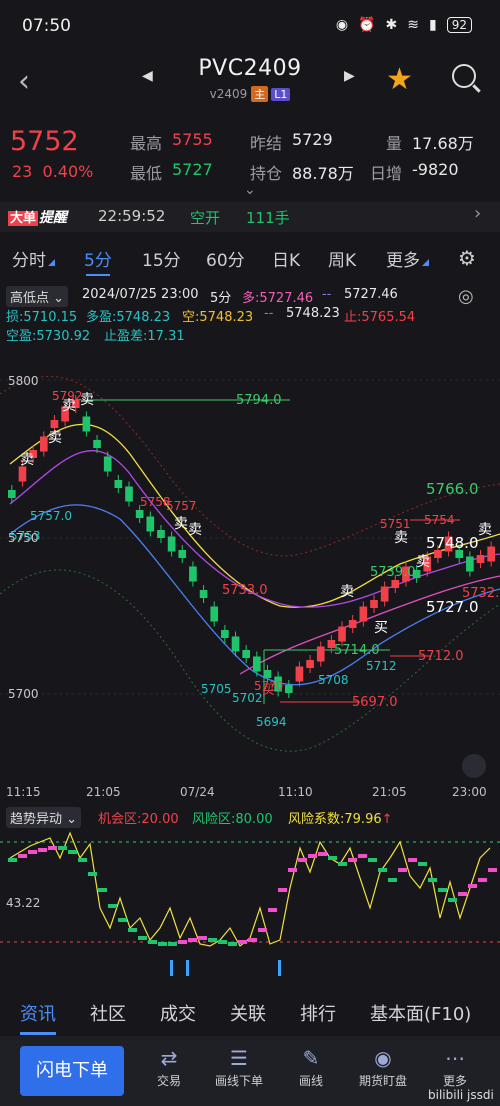 This screenshot has width=500, height=1106. Describe the element at coordinates (269, 313) in the screenshot. I see `legend-dash2: --` at that location.